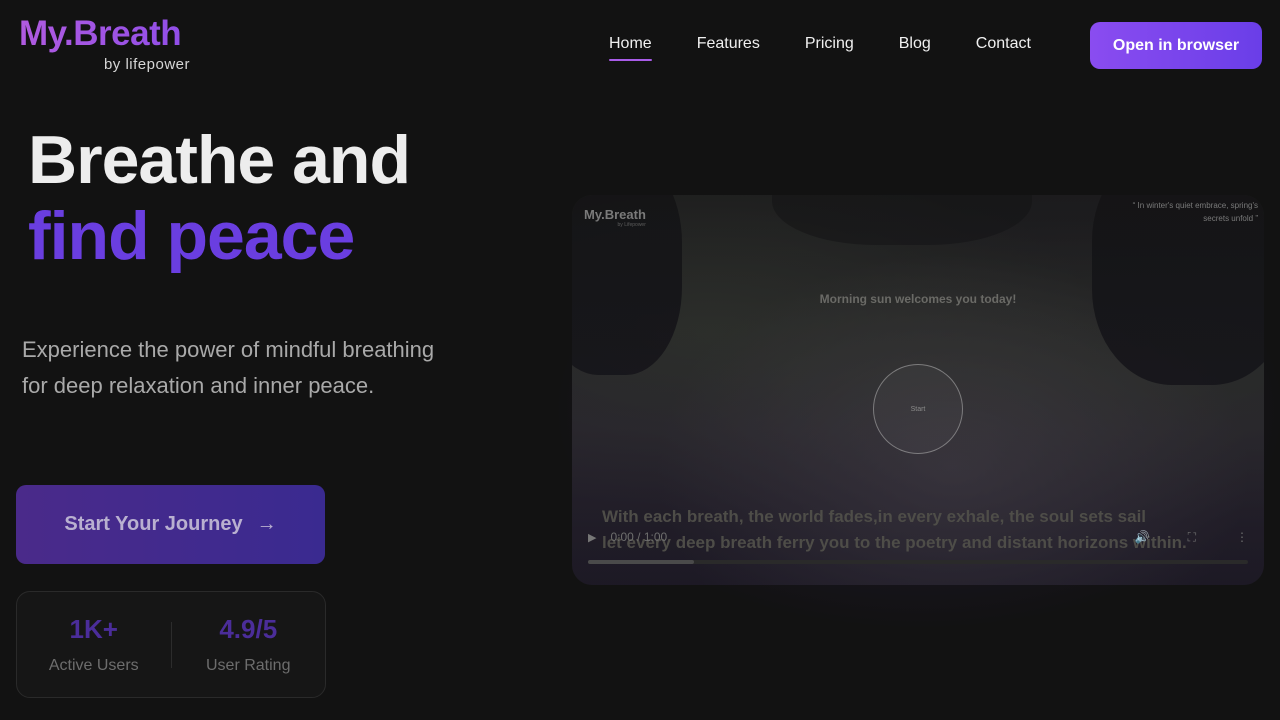  I want to click on main-nav: Home Features Pricing Blog Contact, so click(820, 48).